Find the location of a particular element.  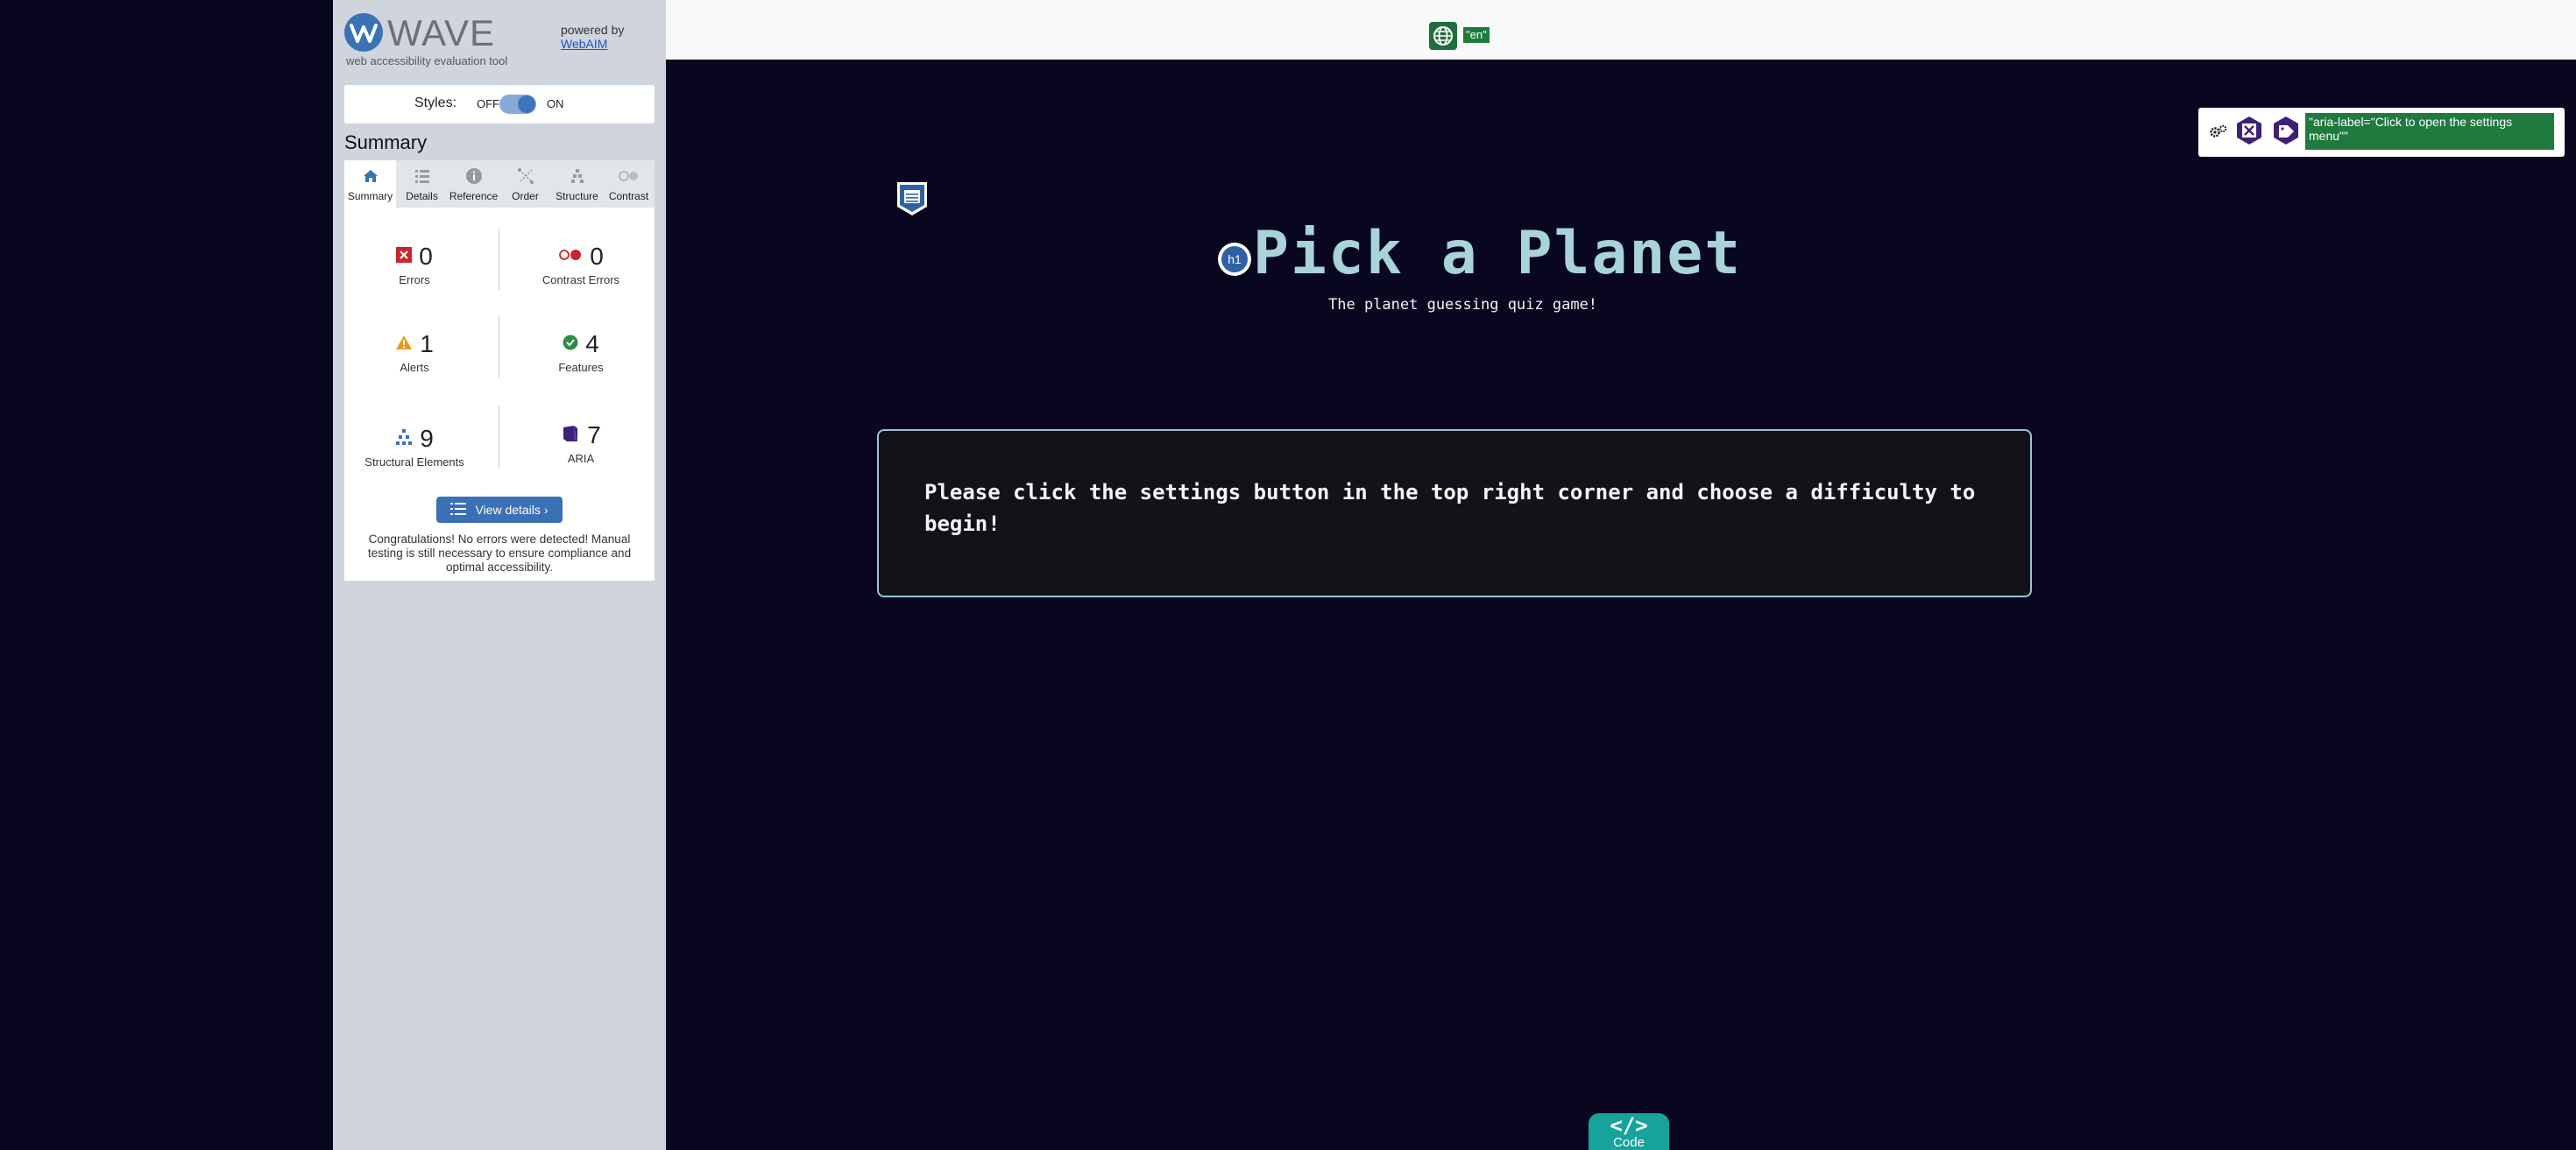

errors-label: Errors is located at coordinates (414, 279).